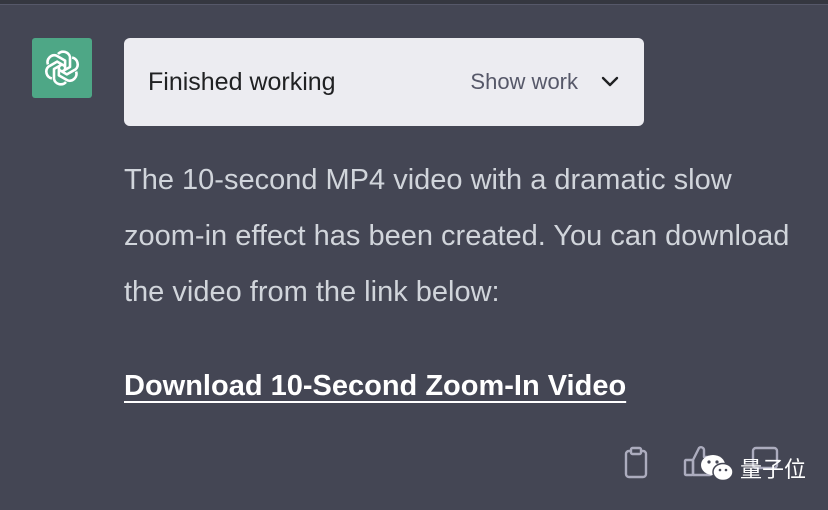  I want to click on assistant-avatar, so click(62, 68).